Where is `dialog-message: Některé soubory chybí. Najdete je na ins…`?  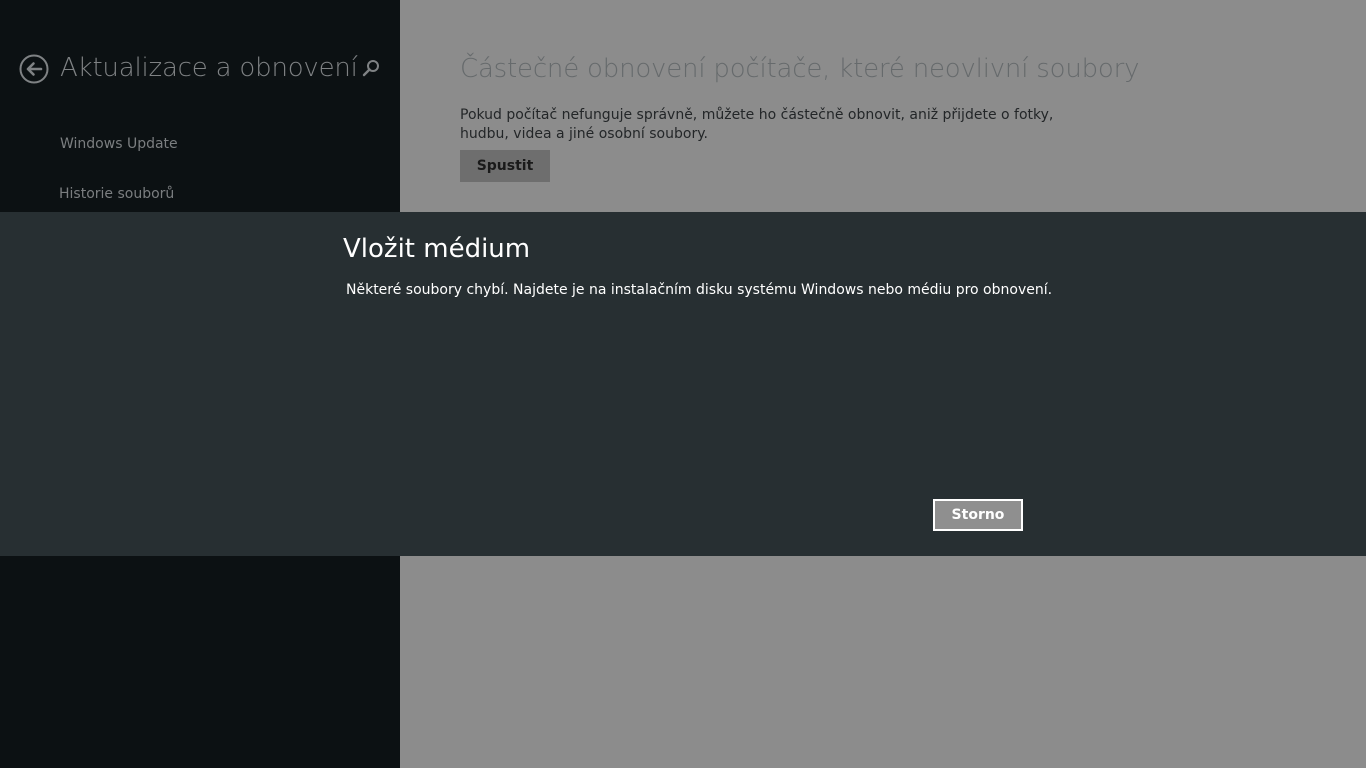
dialog-message: Některé soubory chybí. Najdete je na ins… is located at coordinates (699, 290).